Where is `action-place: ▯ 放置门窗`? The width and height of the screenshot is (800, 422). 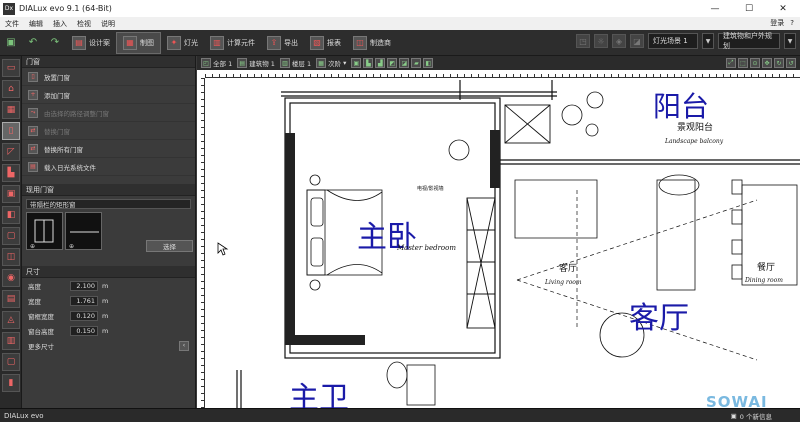
action-place: ▯ 放置门窗 is located at coordinates (108, 77).